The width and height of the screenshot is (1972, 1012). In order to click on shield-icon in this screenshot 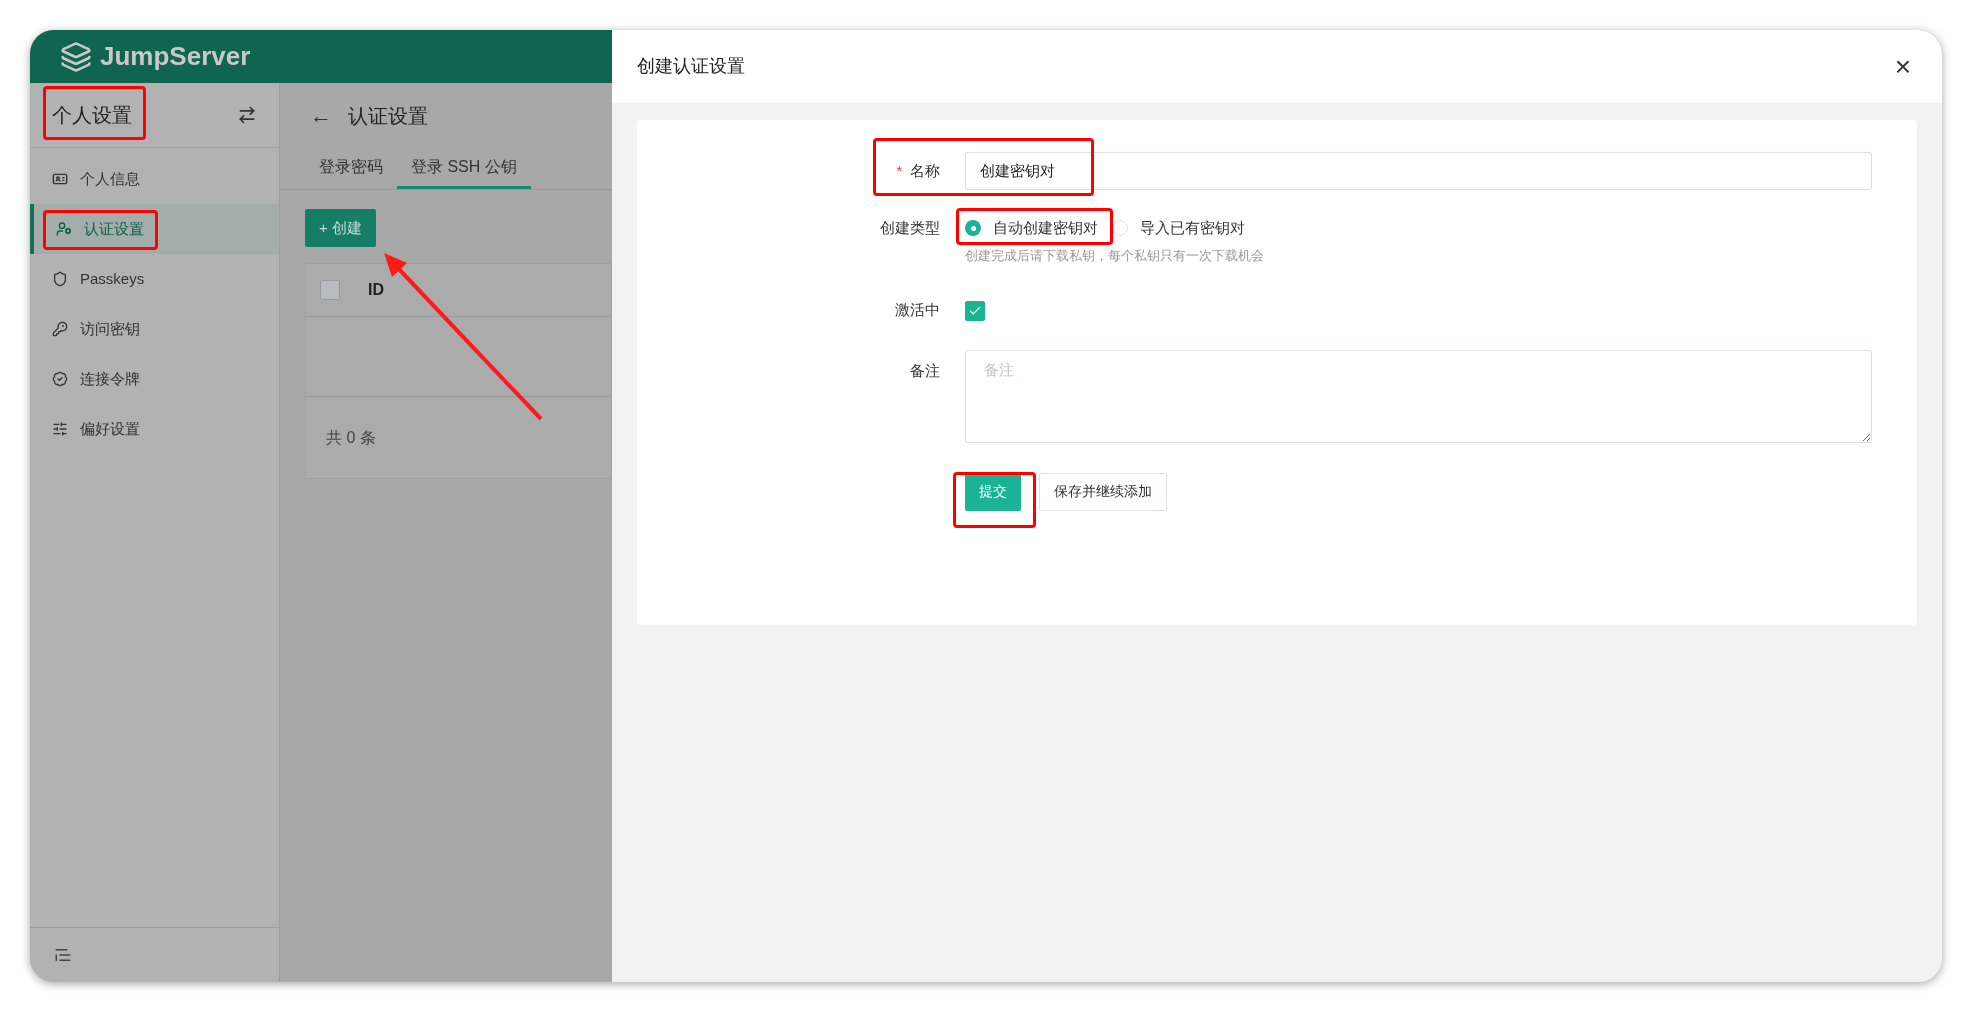, I will do `click(60, 279)`.